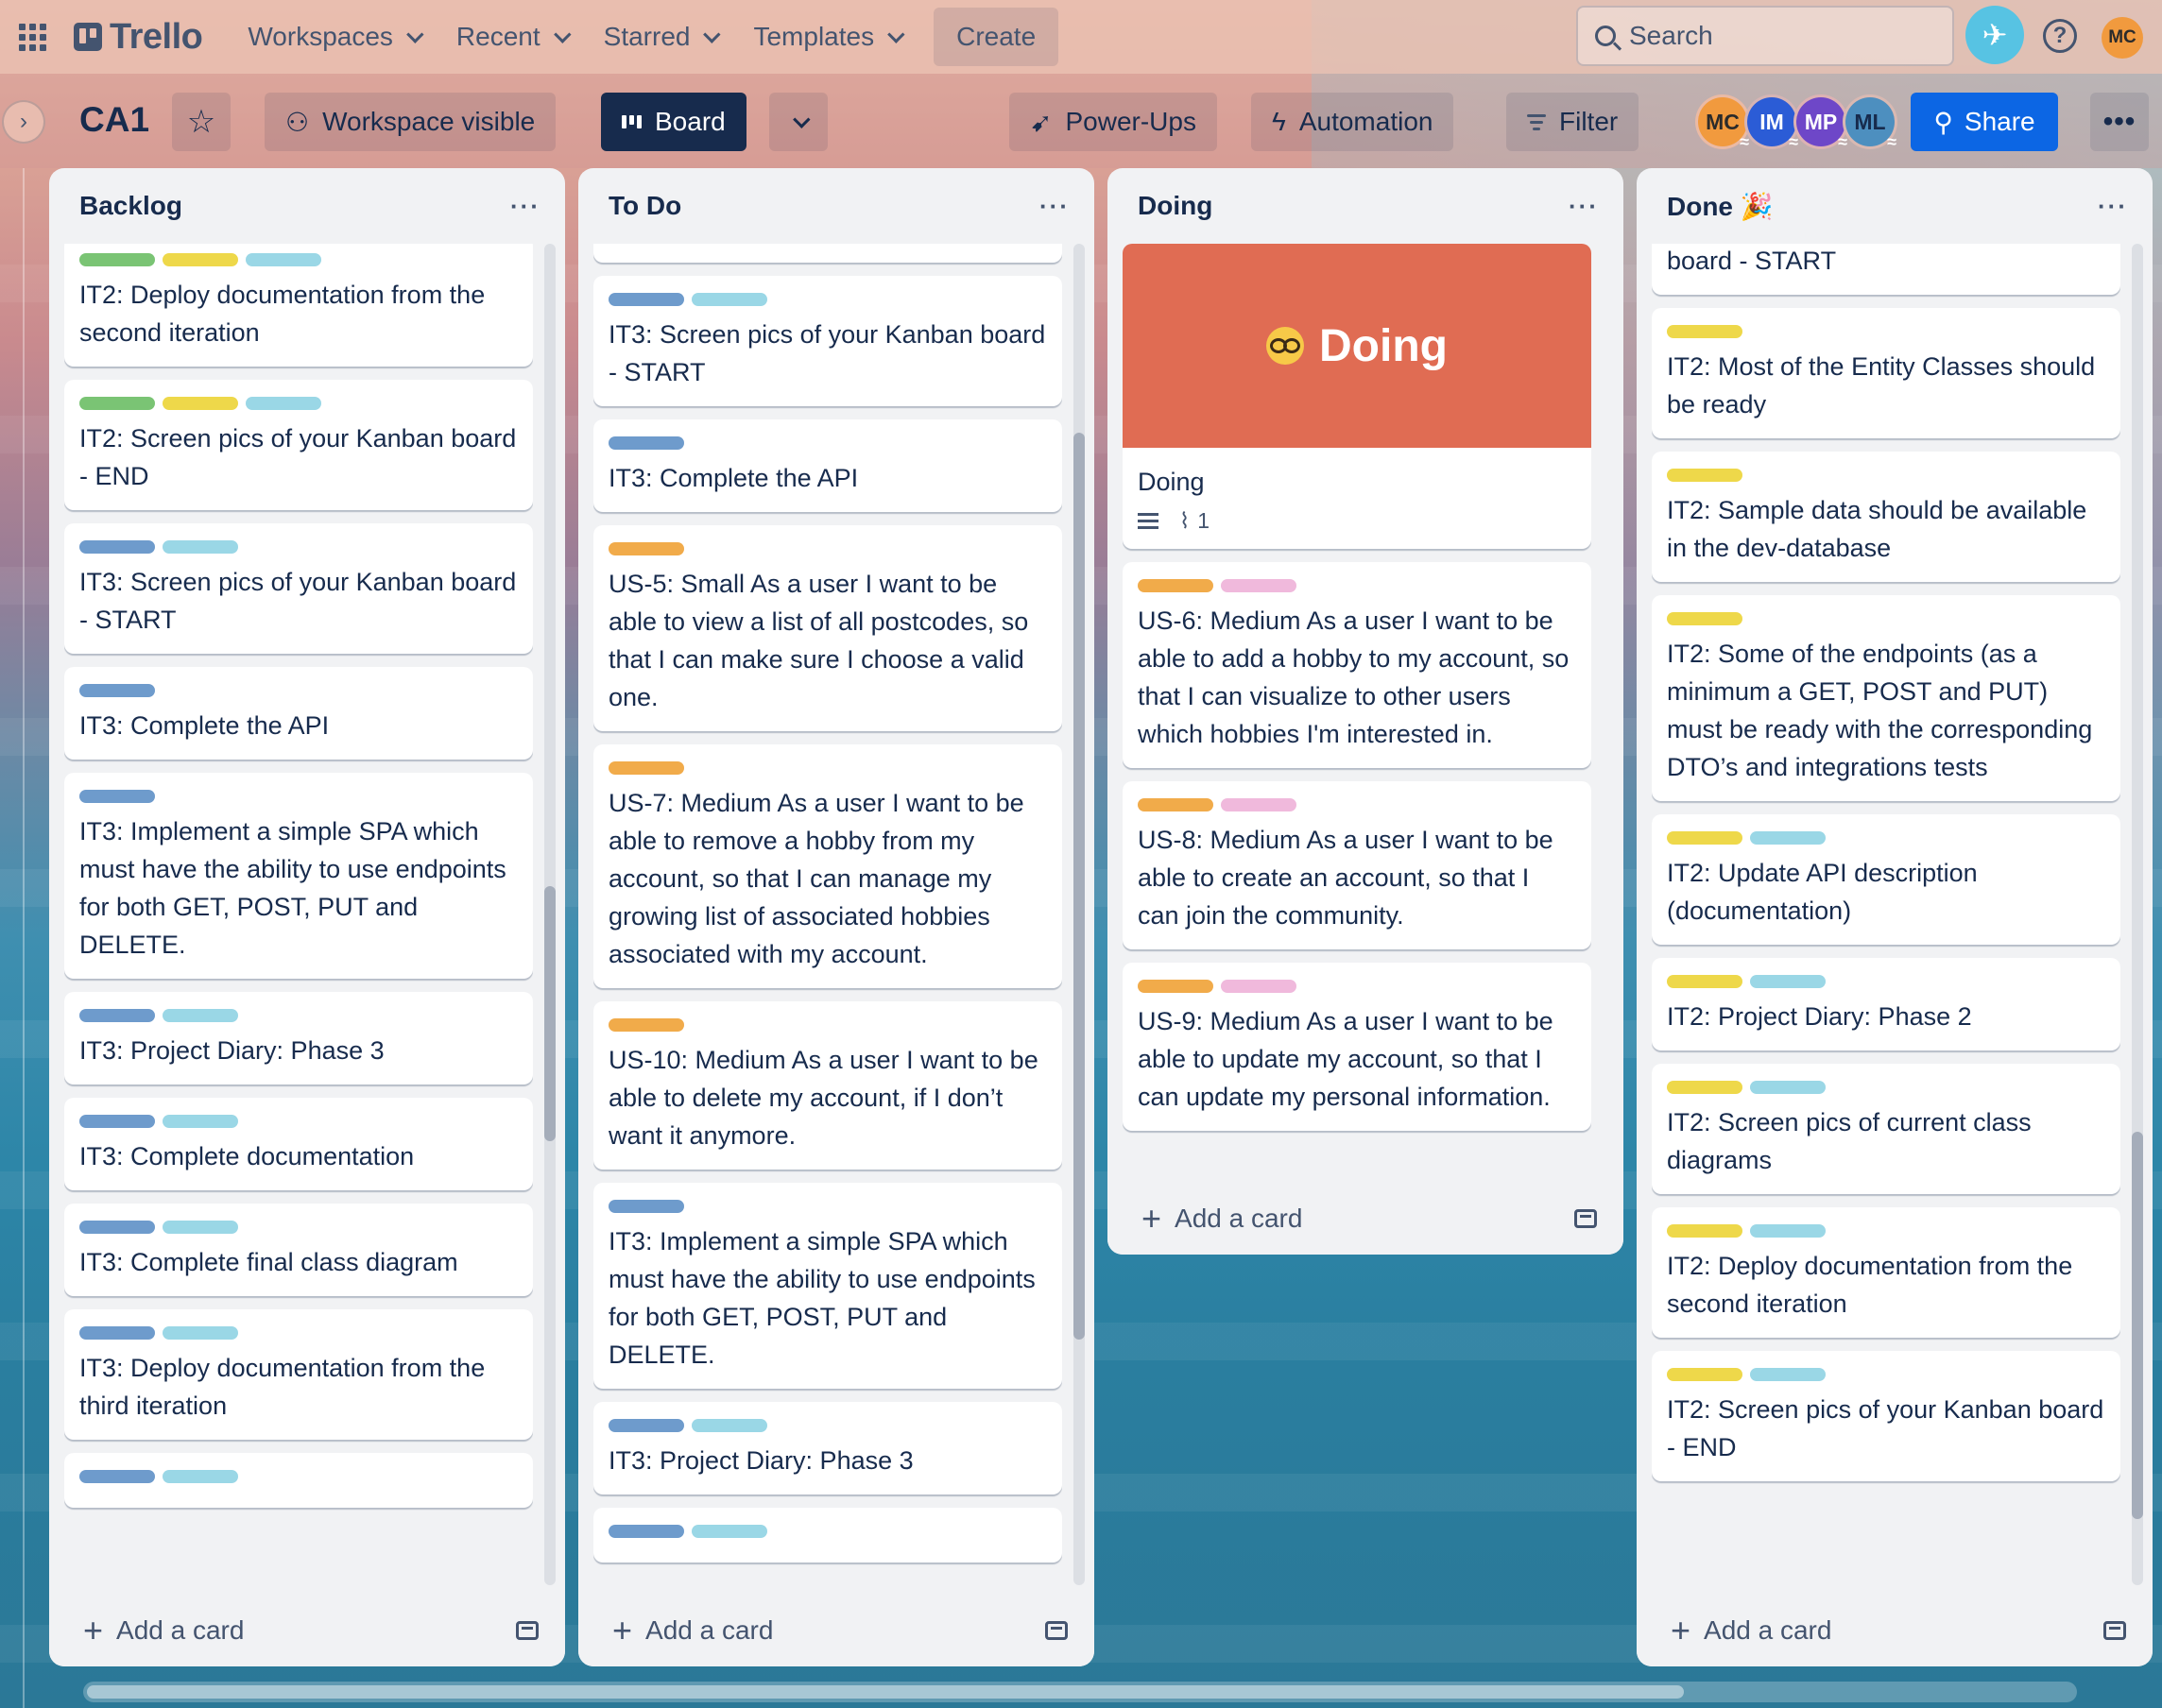  Describe the element at coordinates (828, 1535) in the screenshot. I see `card` at that location.